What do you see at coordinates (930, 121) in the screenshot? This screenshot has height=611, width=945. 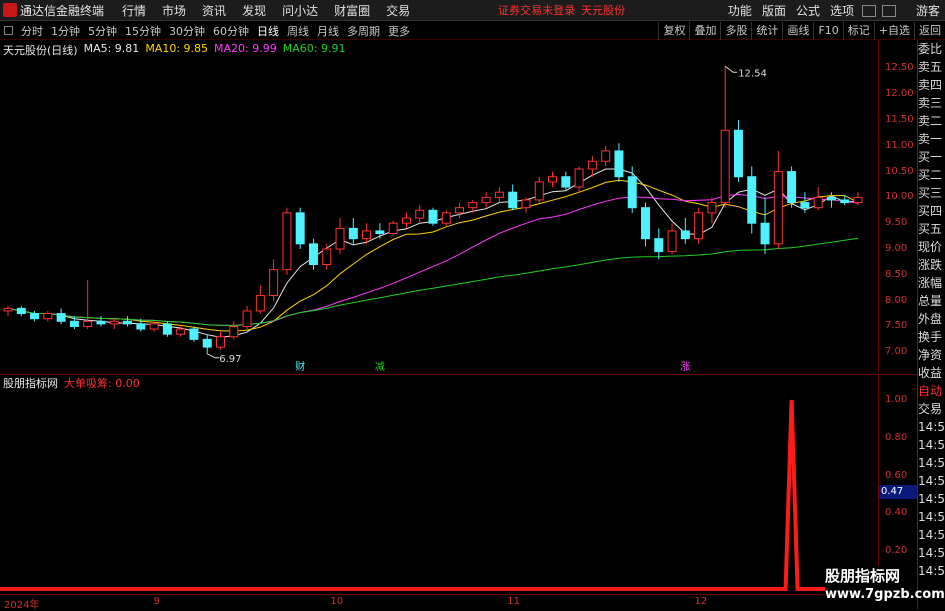 I see `side-label: 卖二` at bounding box center [930, 121].